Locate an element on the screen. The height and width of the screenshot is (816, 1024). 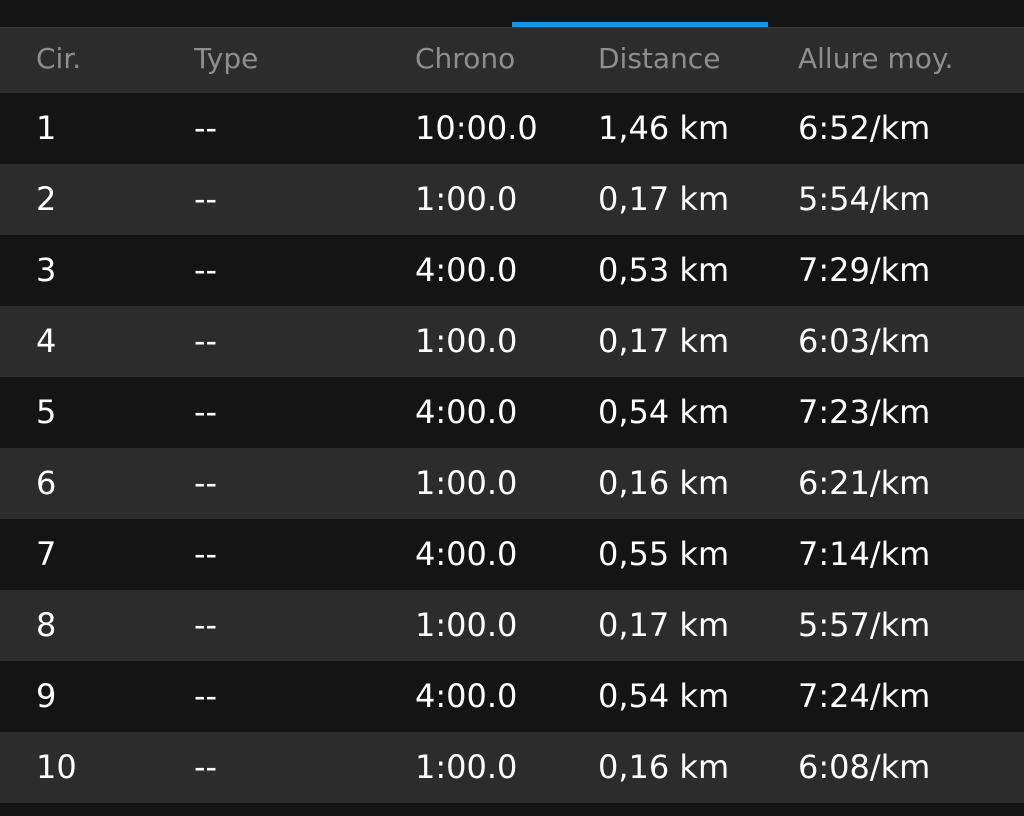
table-header: Cir. Type Chrono Distance Allure moy. is located at coordinates (512, 60).